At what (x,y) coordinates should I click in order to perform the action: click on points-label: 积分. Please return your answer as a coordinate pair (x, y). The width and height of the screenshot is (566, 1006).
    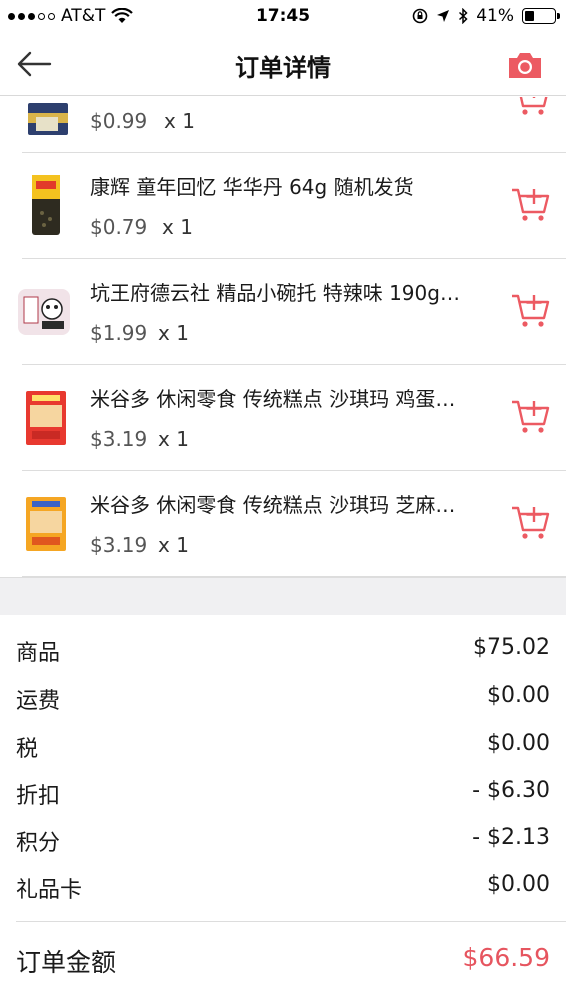
    Looking at the image, I should click on (38, 843).